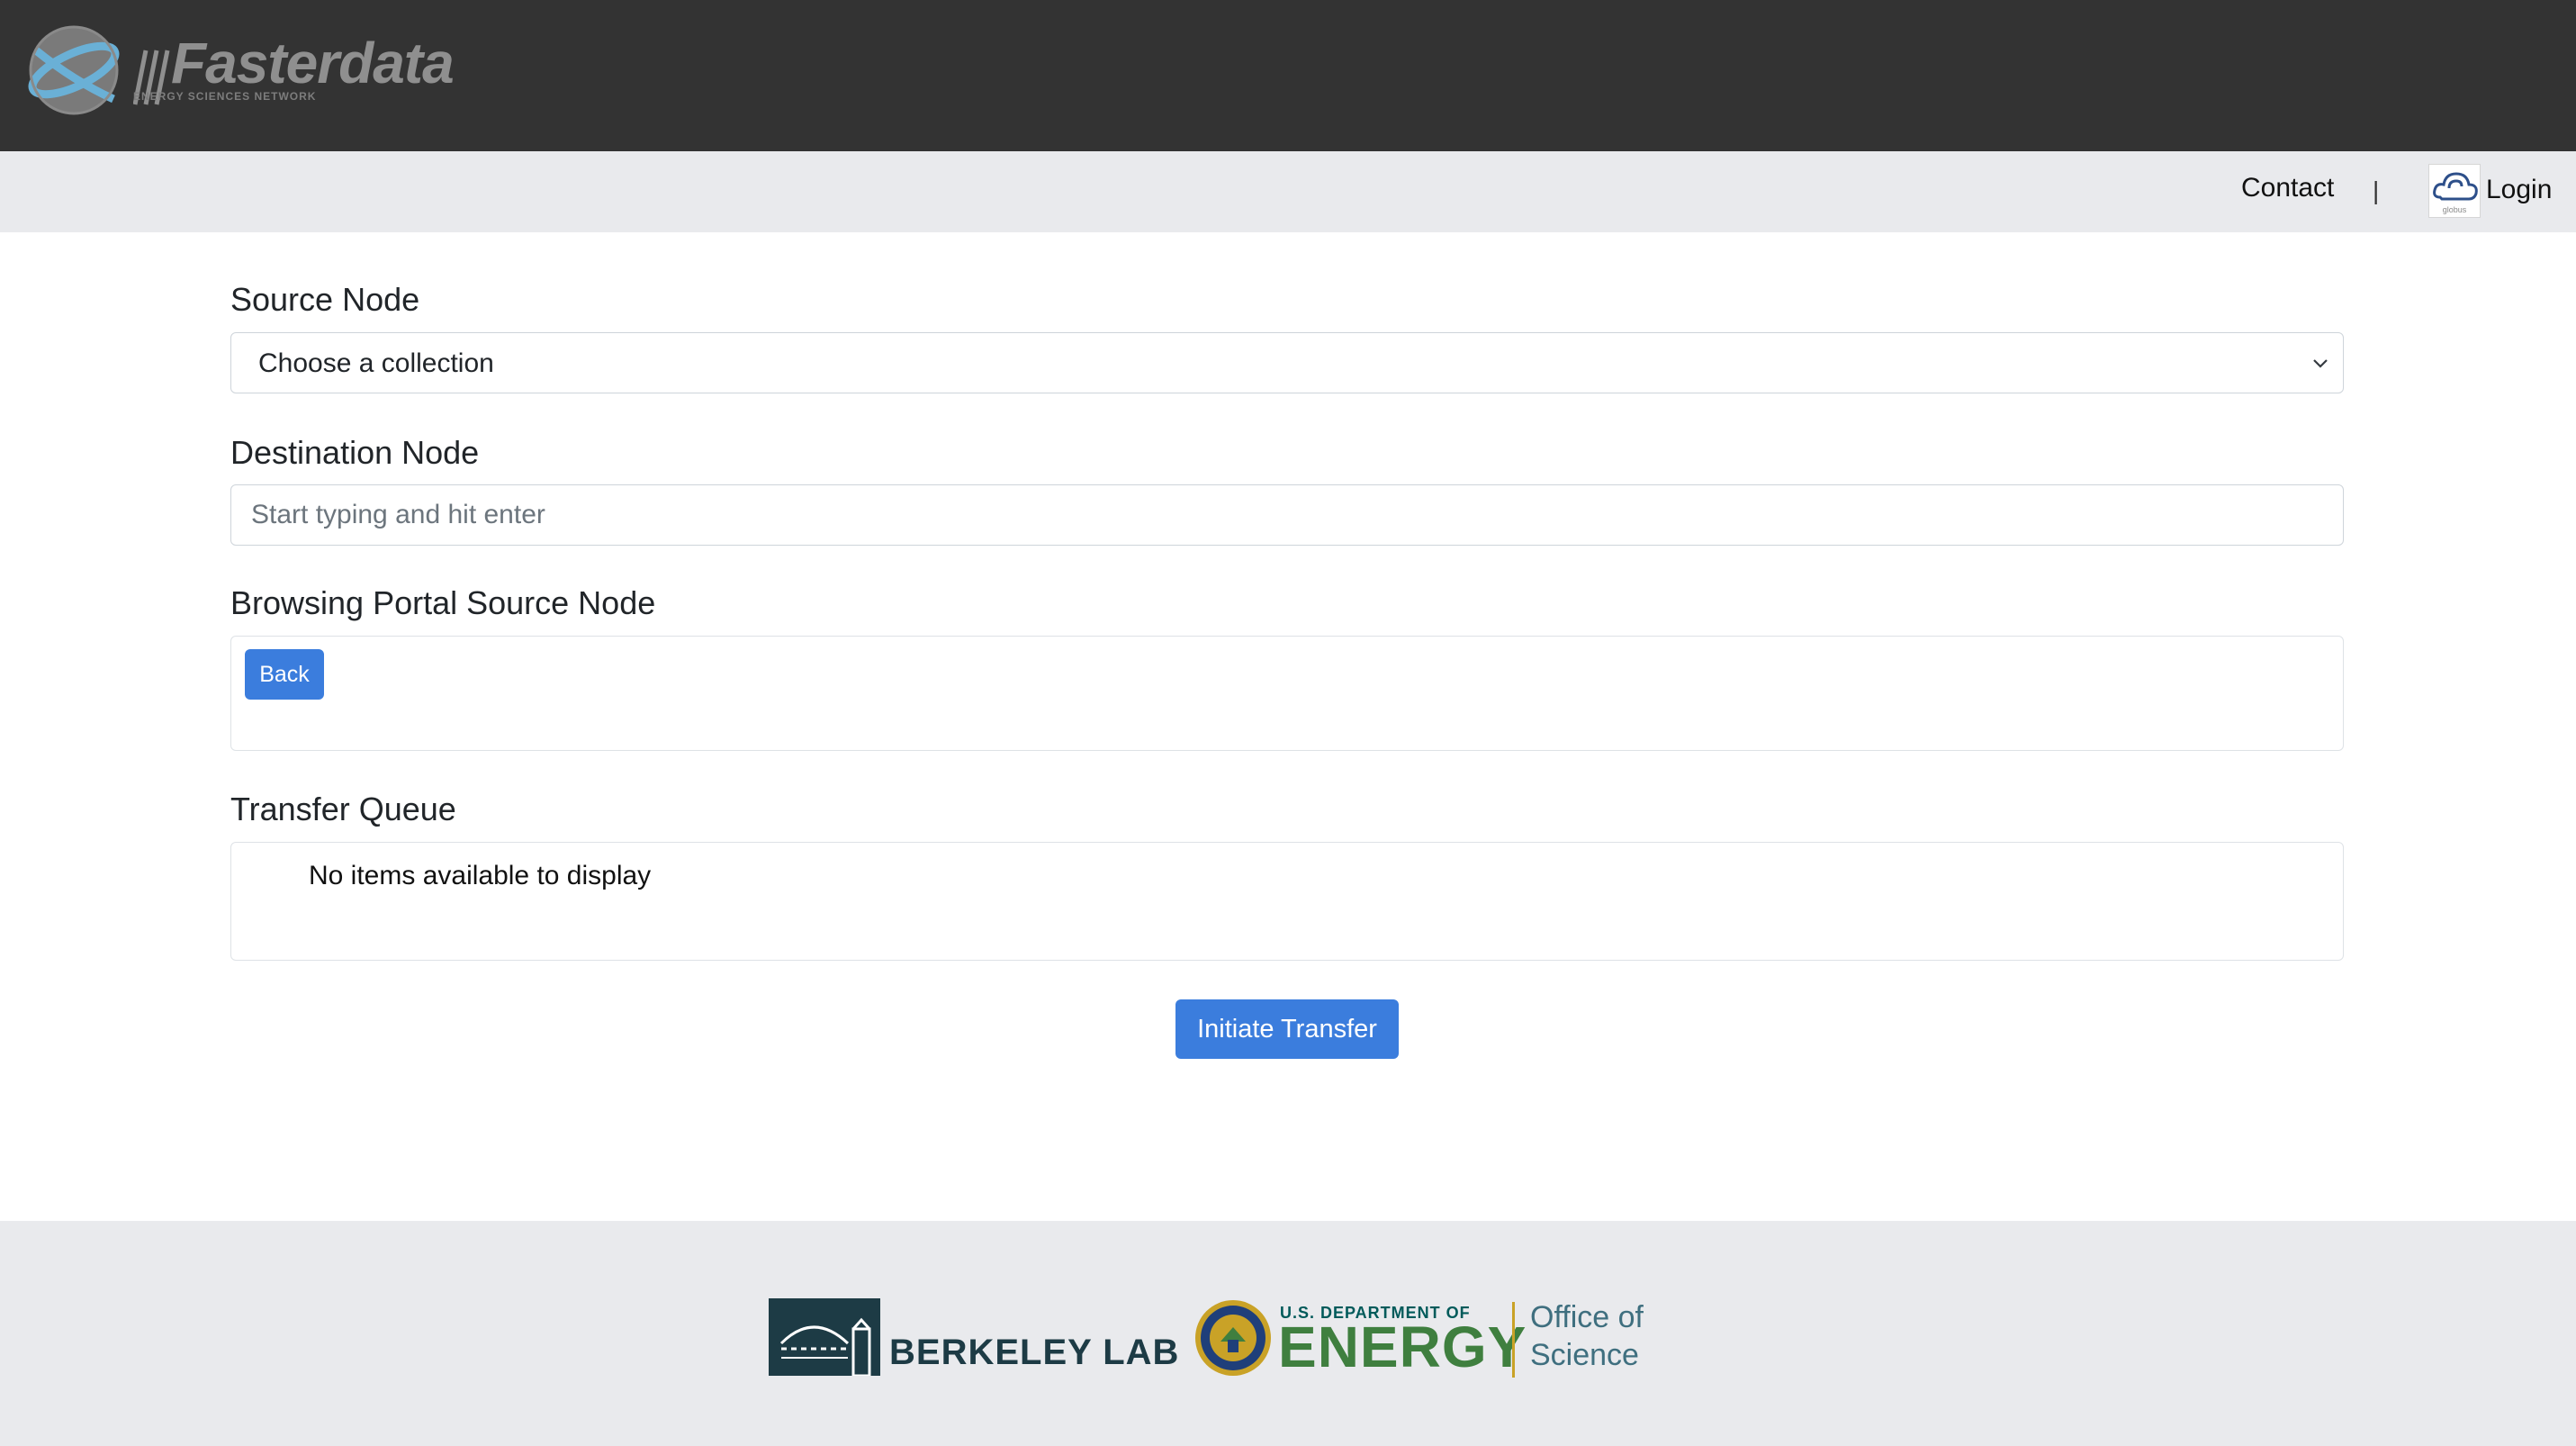  I want to click on doe-seal-icon, so click(1233, 1338).